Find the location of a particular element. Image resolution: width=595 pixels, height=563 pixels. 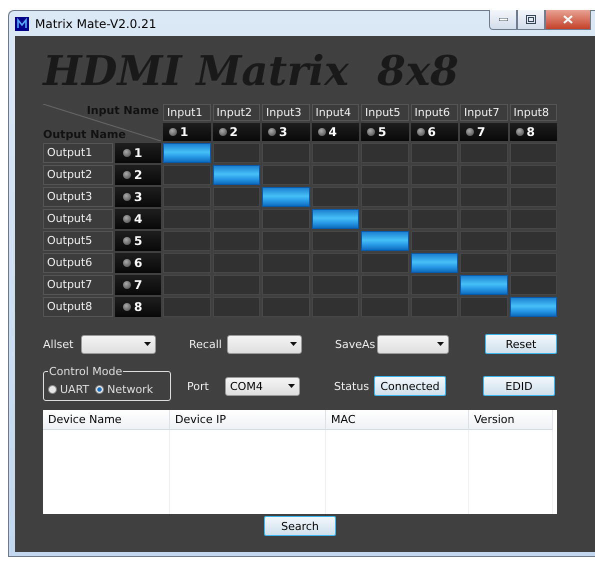

port-label: Port is located at coordinates (198, 386).